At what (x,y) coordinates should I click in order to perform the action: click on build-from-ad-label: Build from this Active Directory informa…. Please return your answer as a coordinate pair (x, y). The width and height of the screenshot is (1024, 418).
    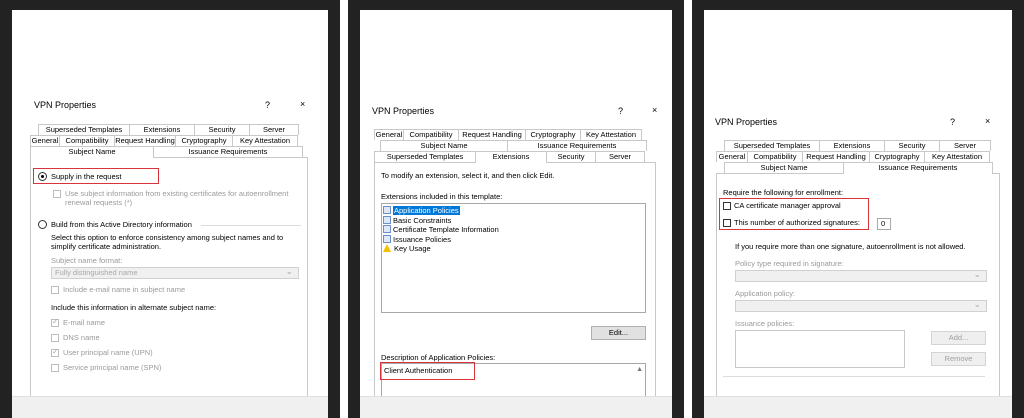
    Looking at the image, I should click on (121, 224).